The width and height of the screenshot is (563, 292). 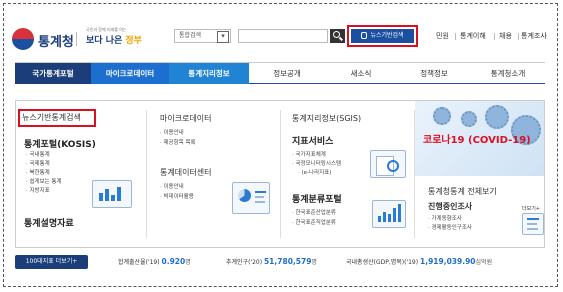 I want to click on nav-sgis: 통계지리정보, so click(x=209, y=73).